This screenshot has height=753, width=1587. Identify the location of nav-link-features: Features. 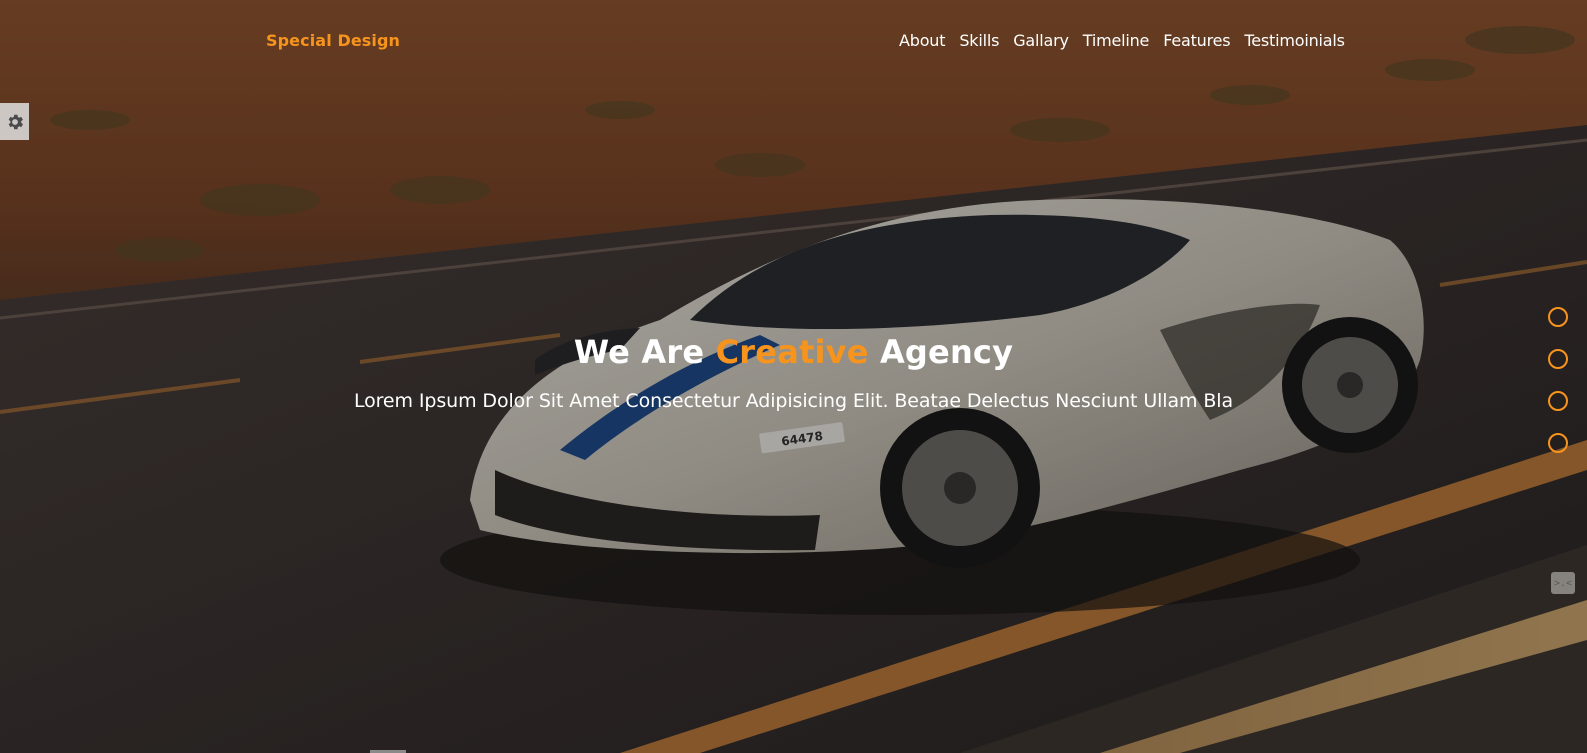
(1196, 40).